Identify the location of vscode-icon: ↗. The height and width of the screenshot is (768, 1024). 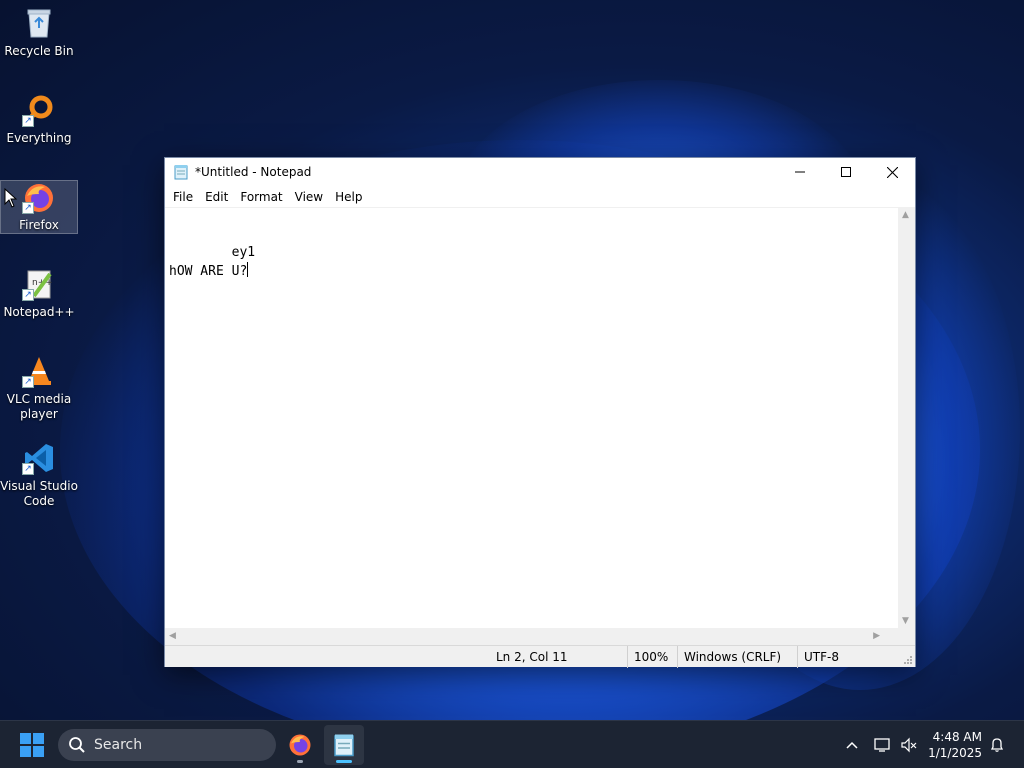
(39, 458).